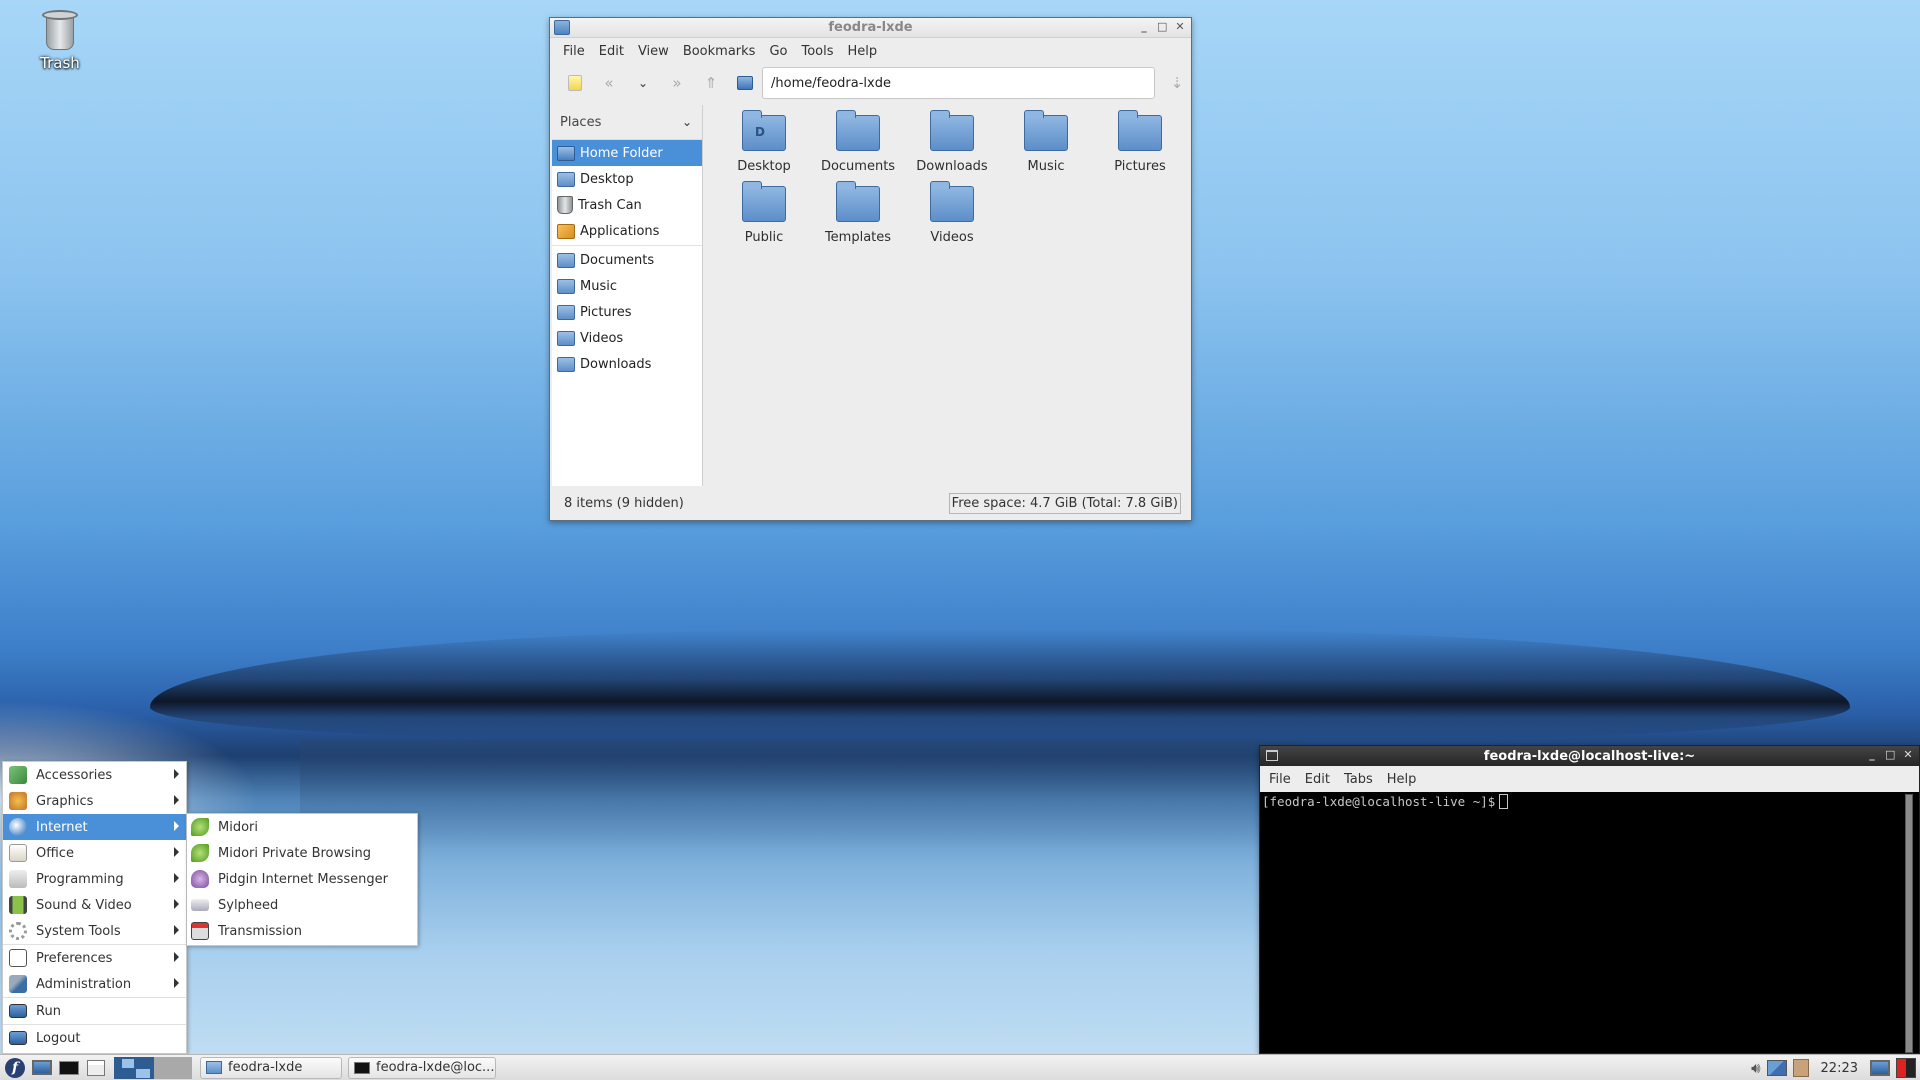 This screenshot has height=1080, width=1920. I want to click on screen-lock-icon, so click(1880, 1068).